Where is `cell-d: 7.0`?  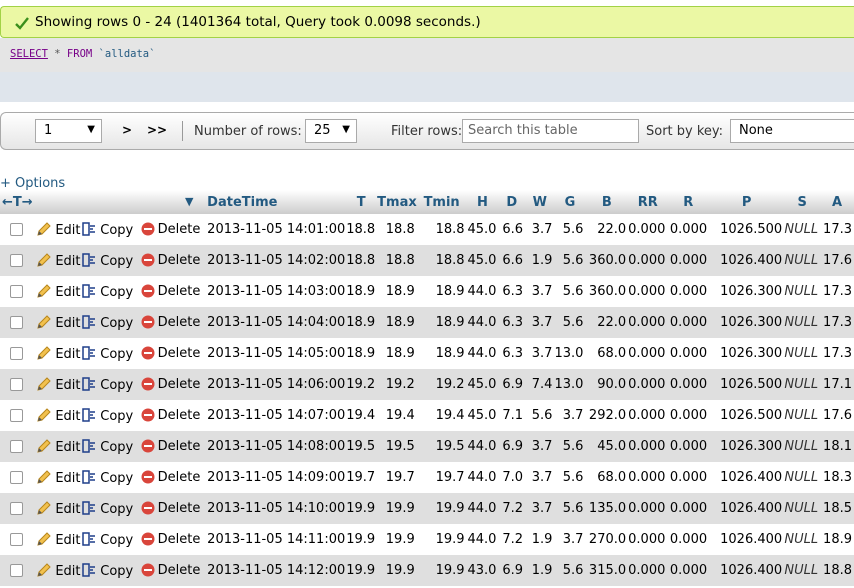
cell-d: 7.0 is located at coordinates (512, 477).